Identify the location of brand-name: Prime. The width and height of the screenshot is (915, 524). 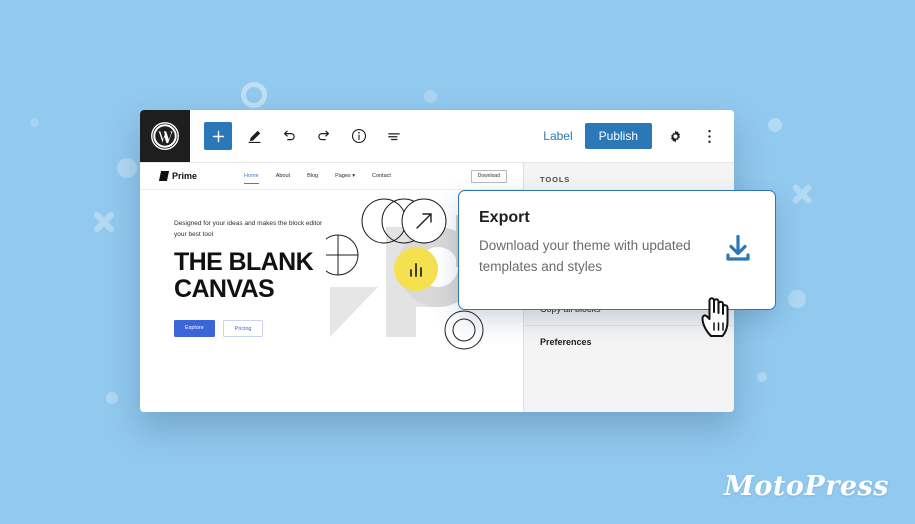
(185, 176).